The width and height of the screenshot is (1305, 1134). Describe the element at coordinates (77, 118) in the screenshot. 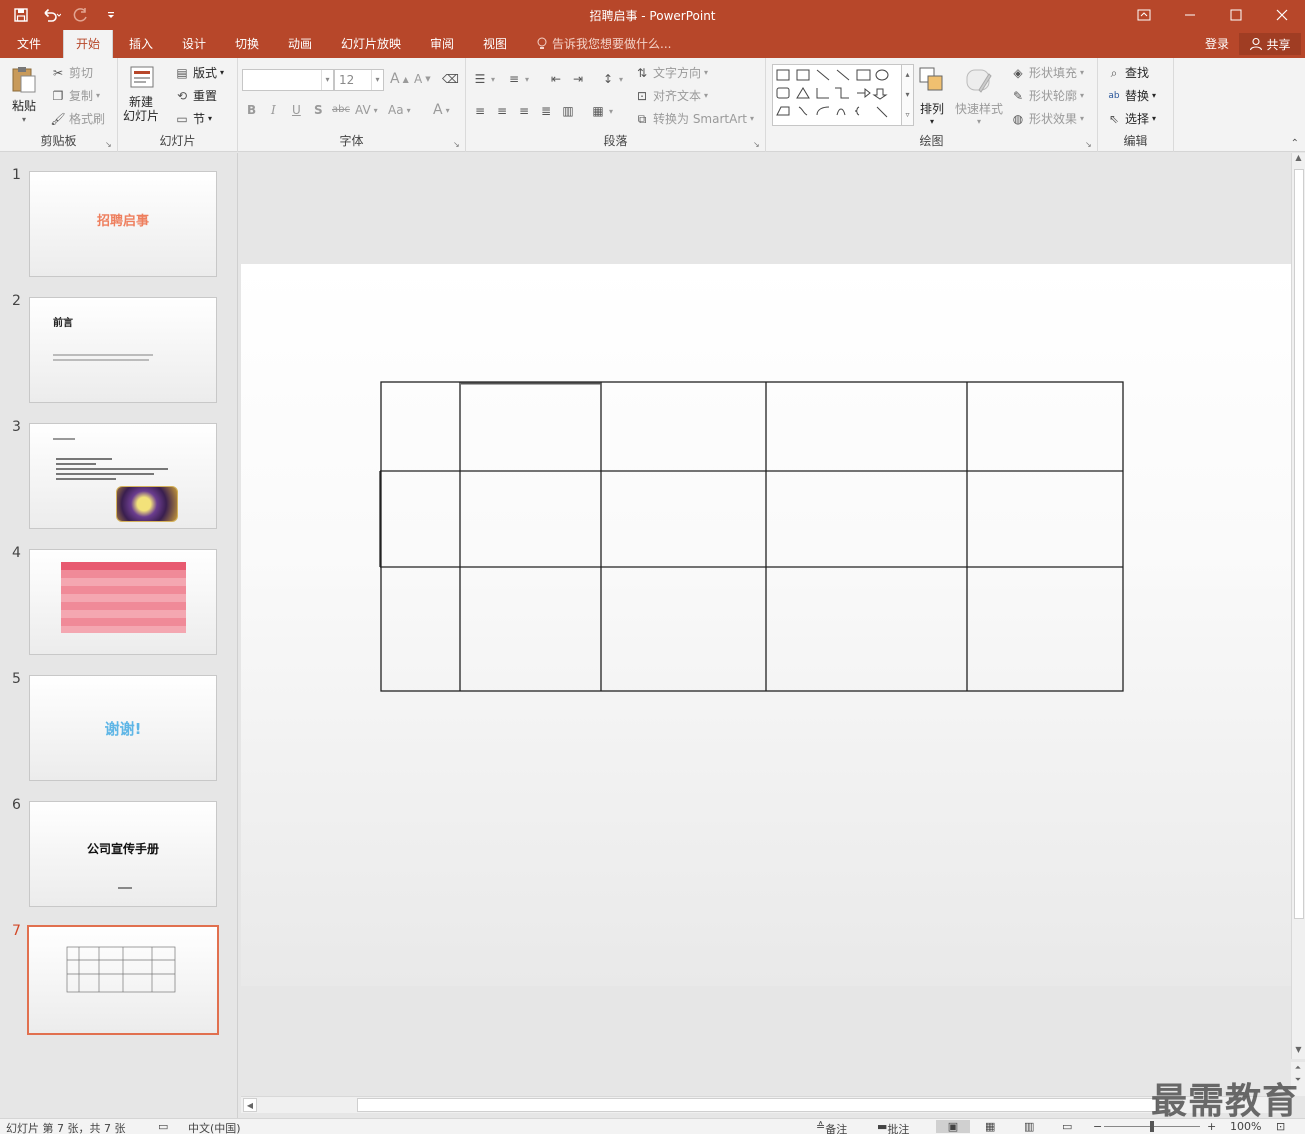

I see `format-painter-button: 🖌 格式刷` at that location.